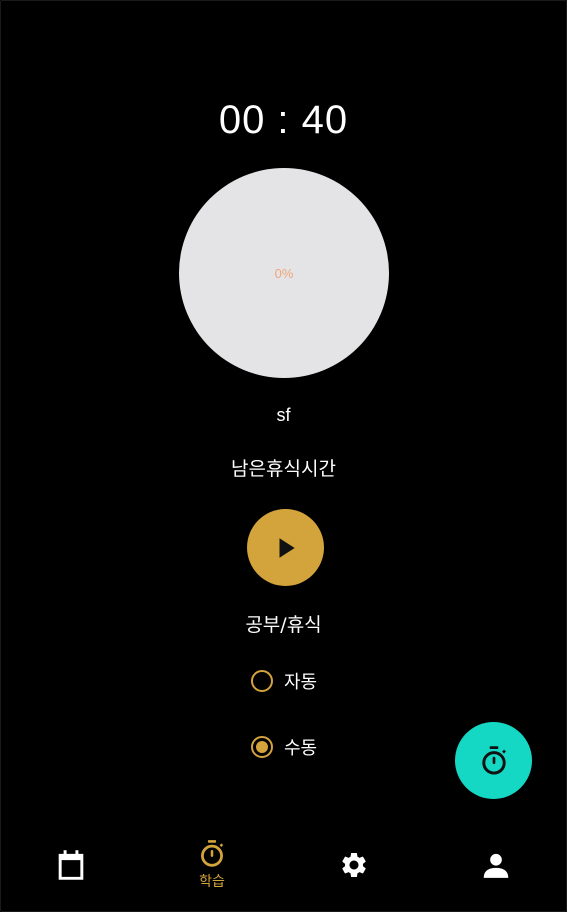 The image size is (567, 912). What do you see at coordinates (262, 681) in the screenshot?
I see `radio-auto` at bounding box center [262, 681].